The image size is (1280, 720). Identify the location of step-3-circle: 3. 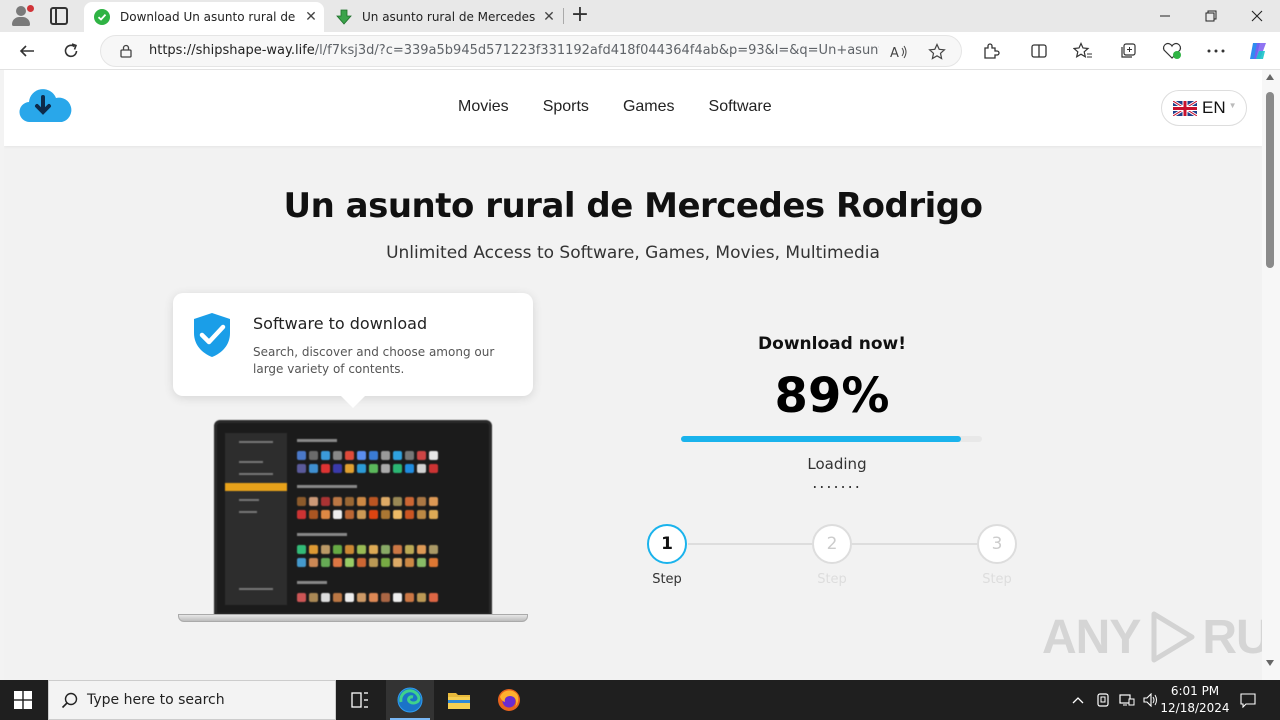
(997, 544).